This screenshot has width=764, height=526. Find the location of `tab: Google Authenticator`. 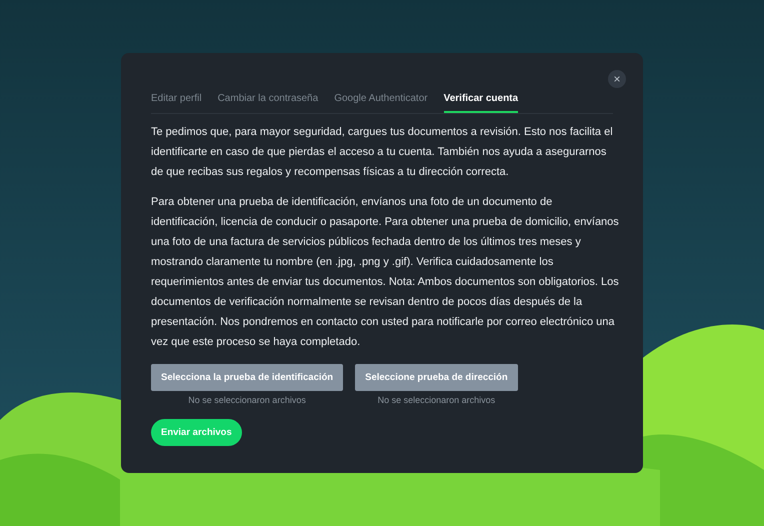

tab: Google Authenticator is located at coordinates (381, 102).